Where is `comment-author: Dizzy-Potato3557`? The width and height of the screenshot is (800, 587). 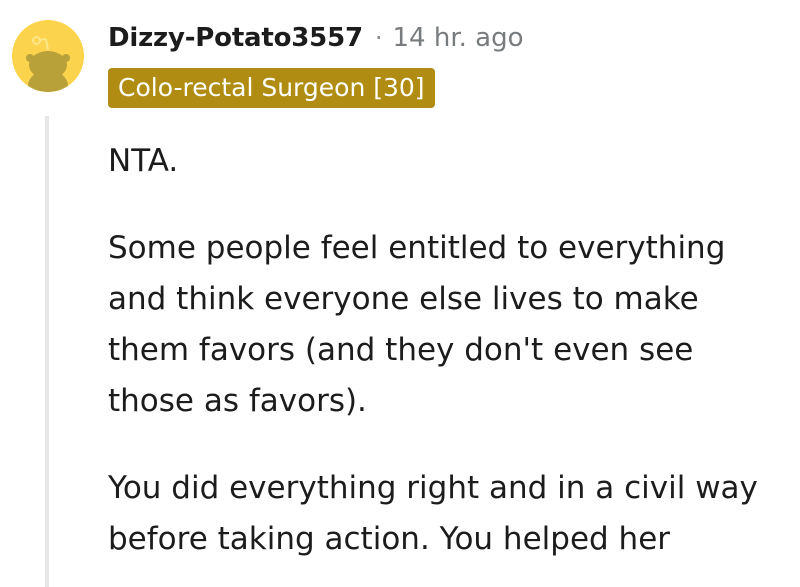
comment-author: Dizzy-Potato3557 is located at coordinates (235, 38).